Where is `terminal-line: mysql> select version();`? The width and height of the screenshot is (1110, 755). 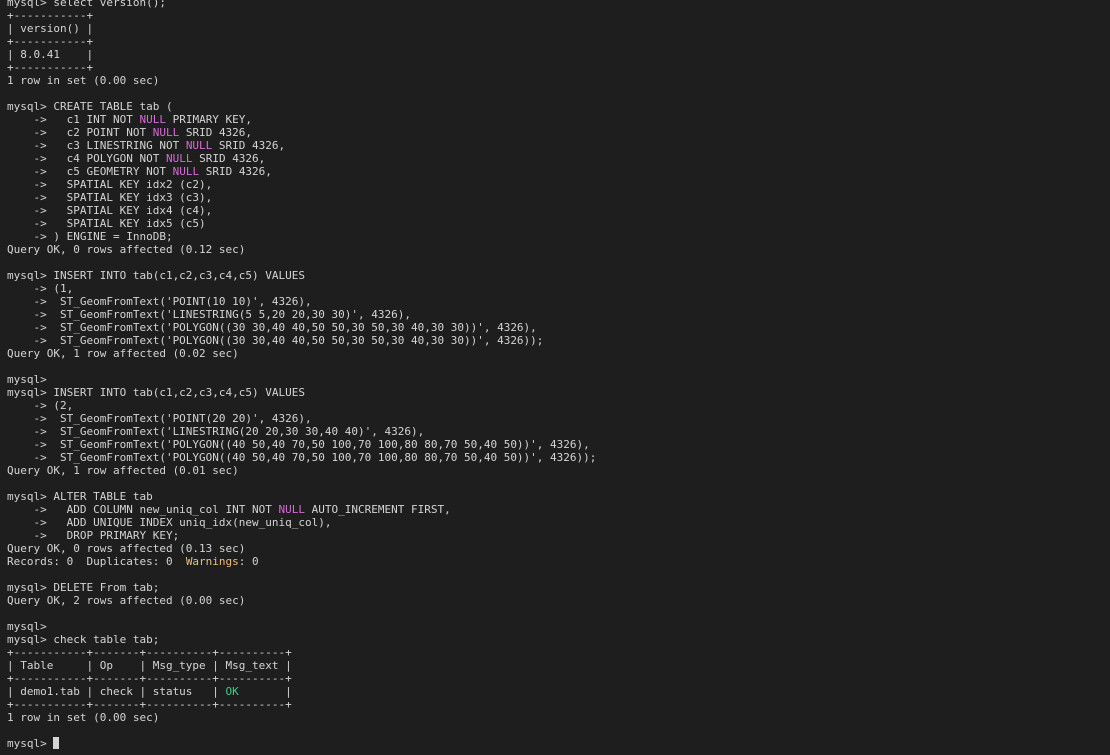
terminal-line: mysql> select version(); is located at coordinates (558, 4).